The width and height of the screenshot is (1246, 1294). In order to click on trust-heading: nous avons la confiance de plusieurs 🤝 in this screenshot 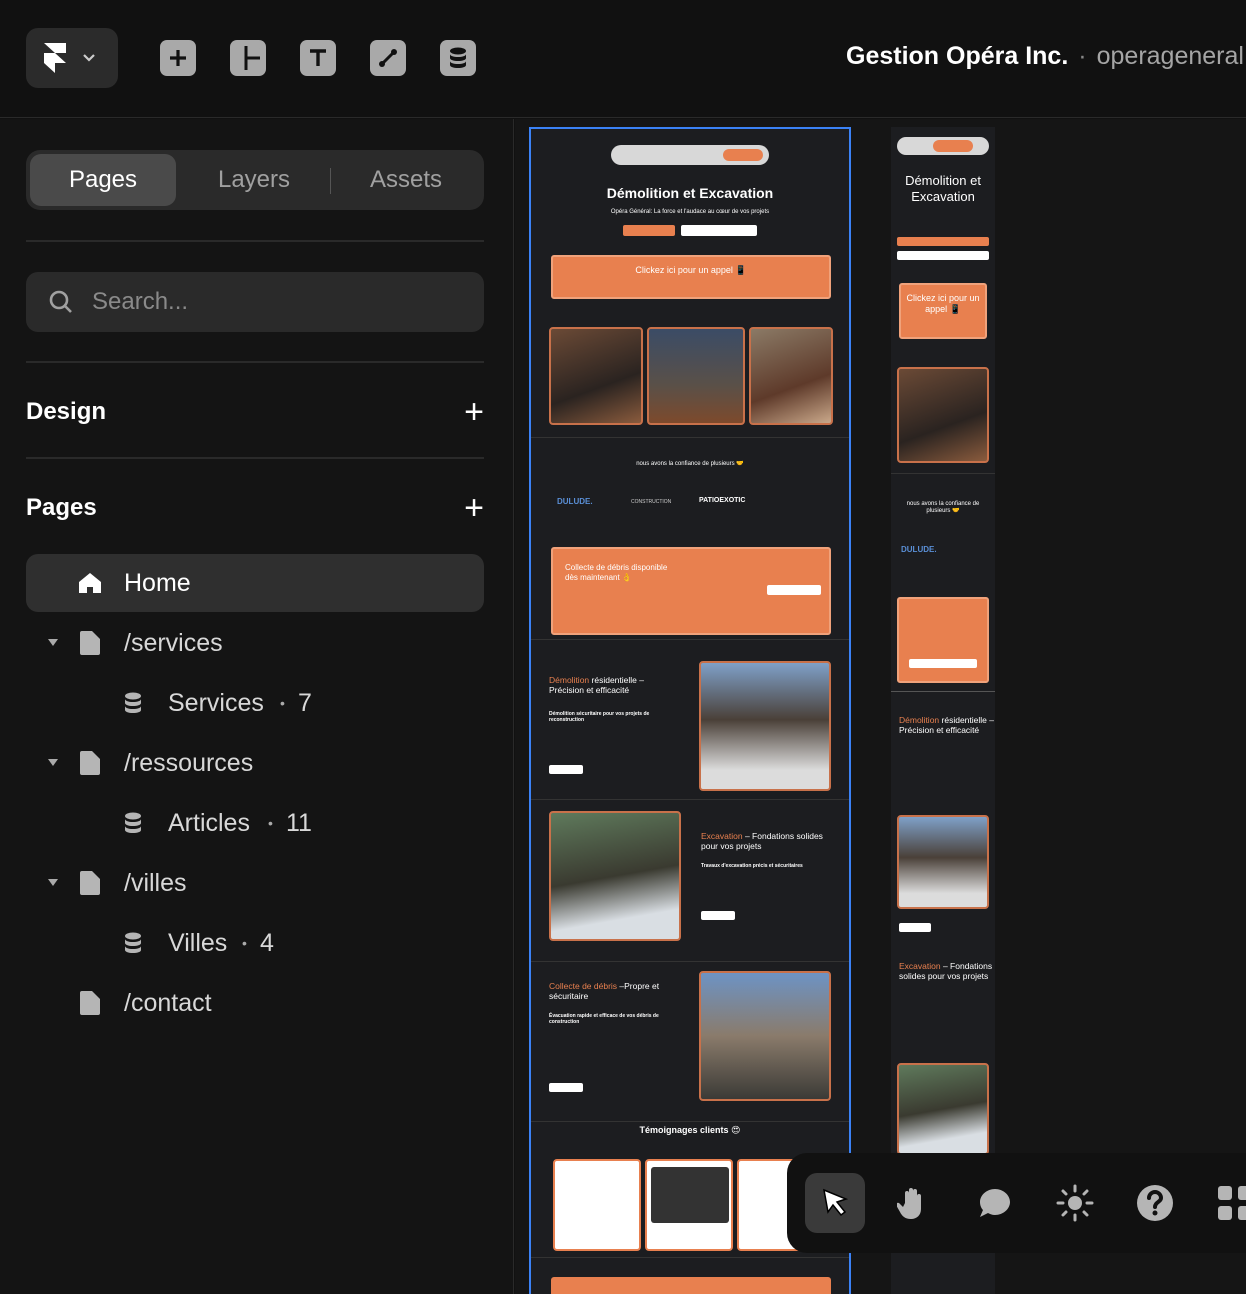, I will do `click(943, 508)`.